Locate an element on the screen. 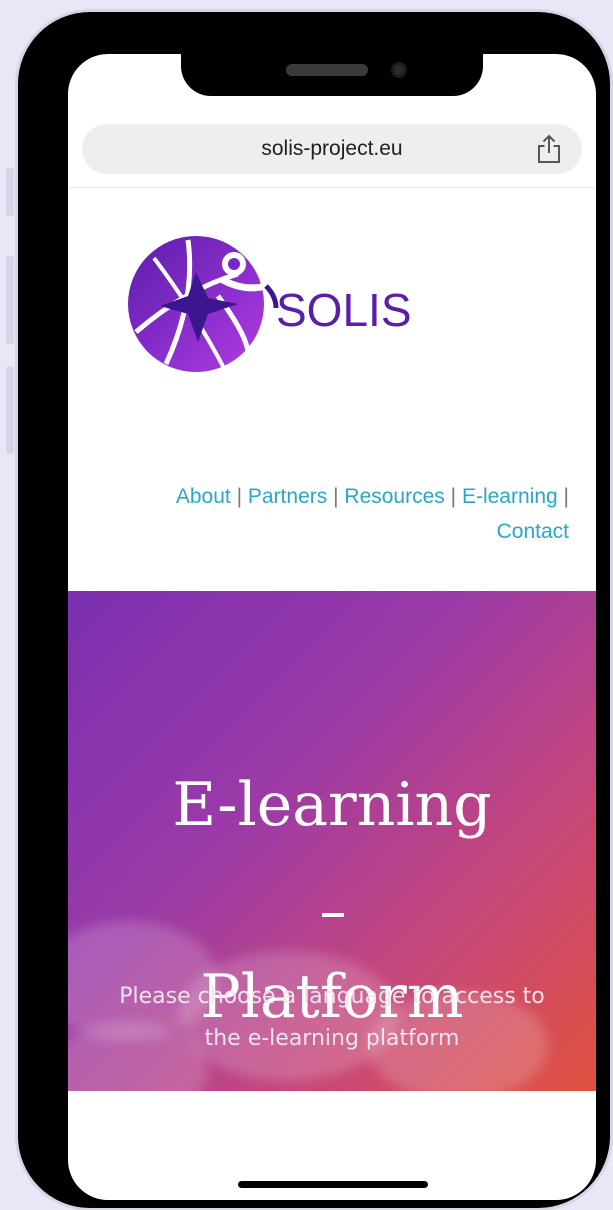 Image resolution: width=613 pixels, height=1210 pixels. share-icon is located at coordinates (549, 149).